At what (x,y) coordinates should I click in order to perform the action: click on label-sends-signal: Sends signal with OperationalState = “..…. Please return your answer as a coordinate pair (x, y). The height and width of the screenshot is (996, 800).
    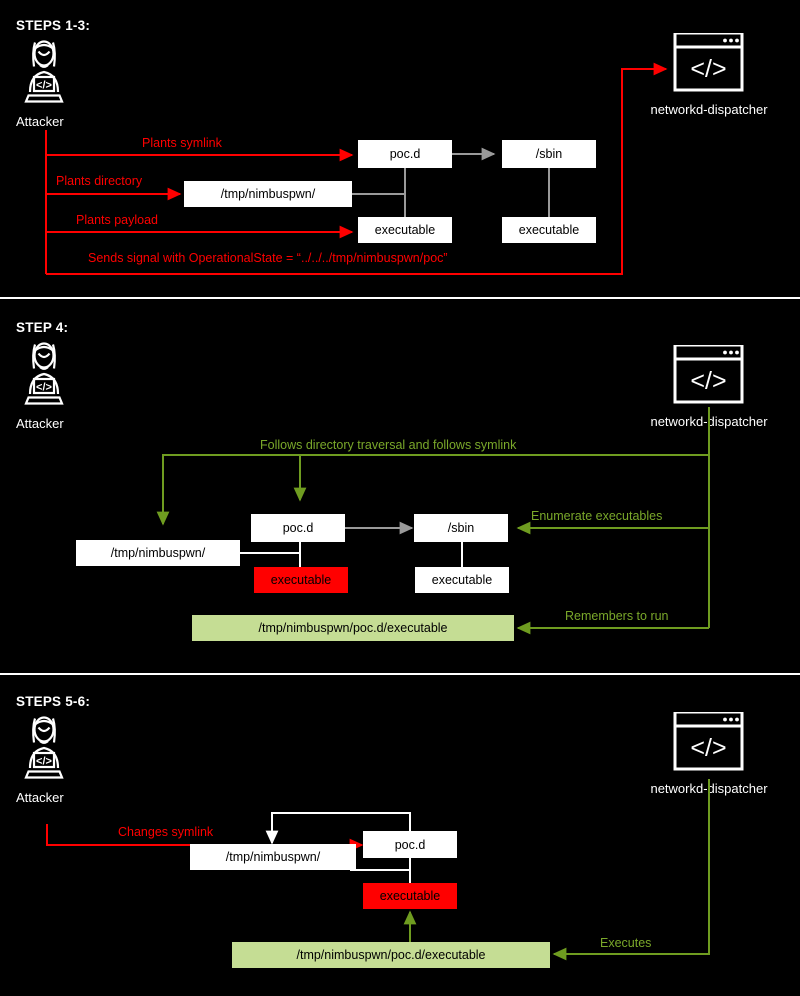
    Looking at the image, I should click on (268, 258).